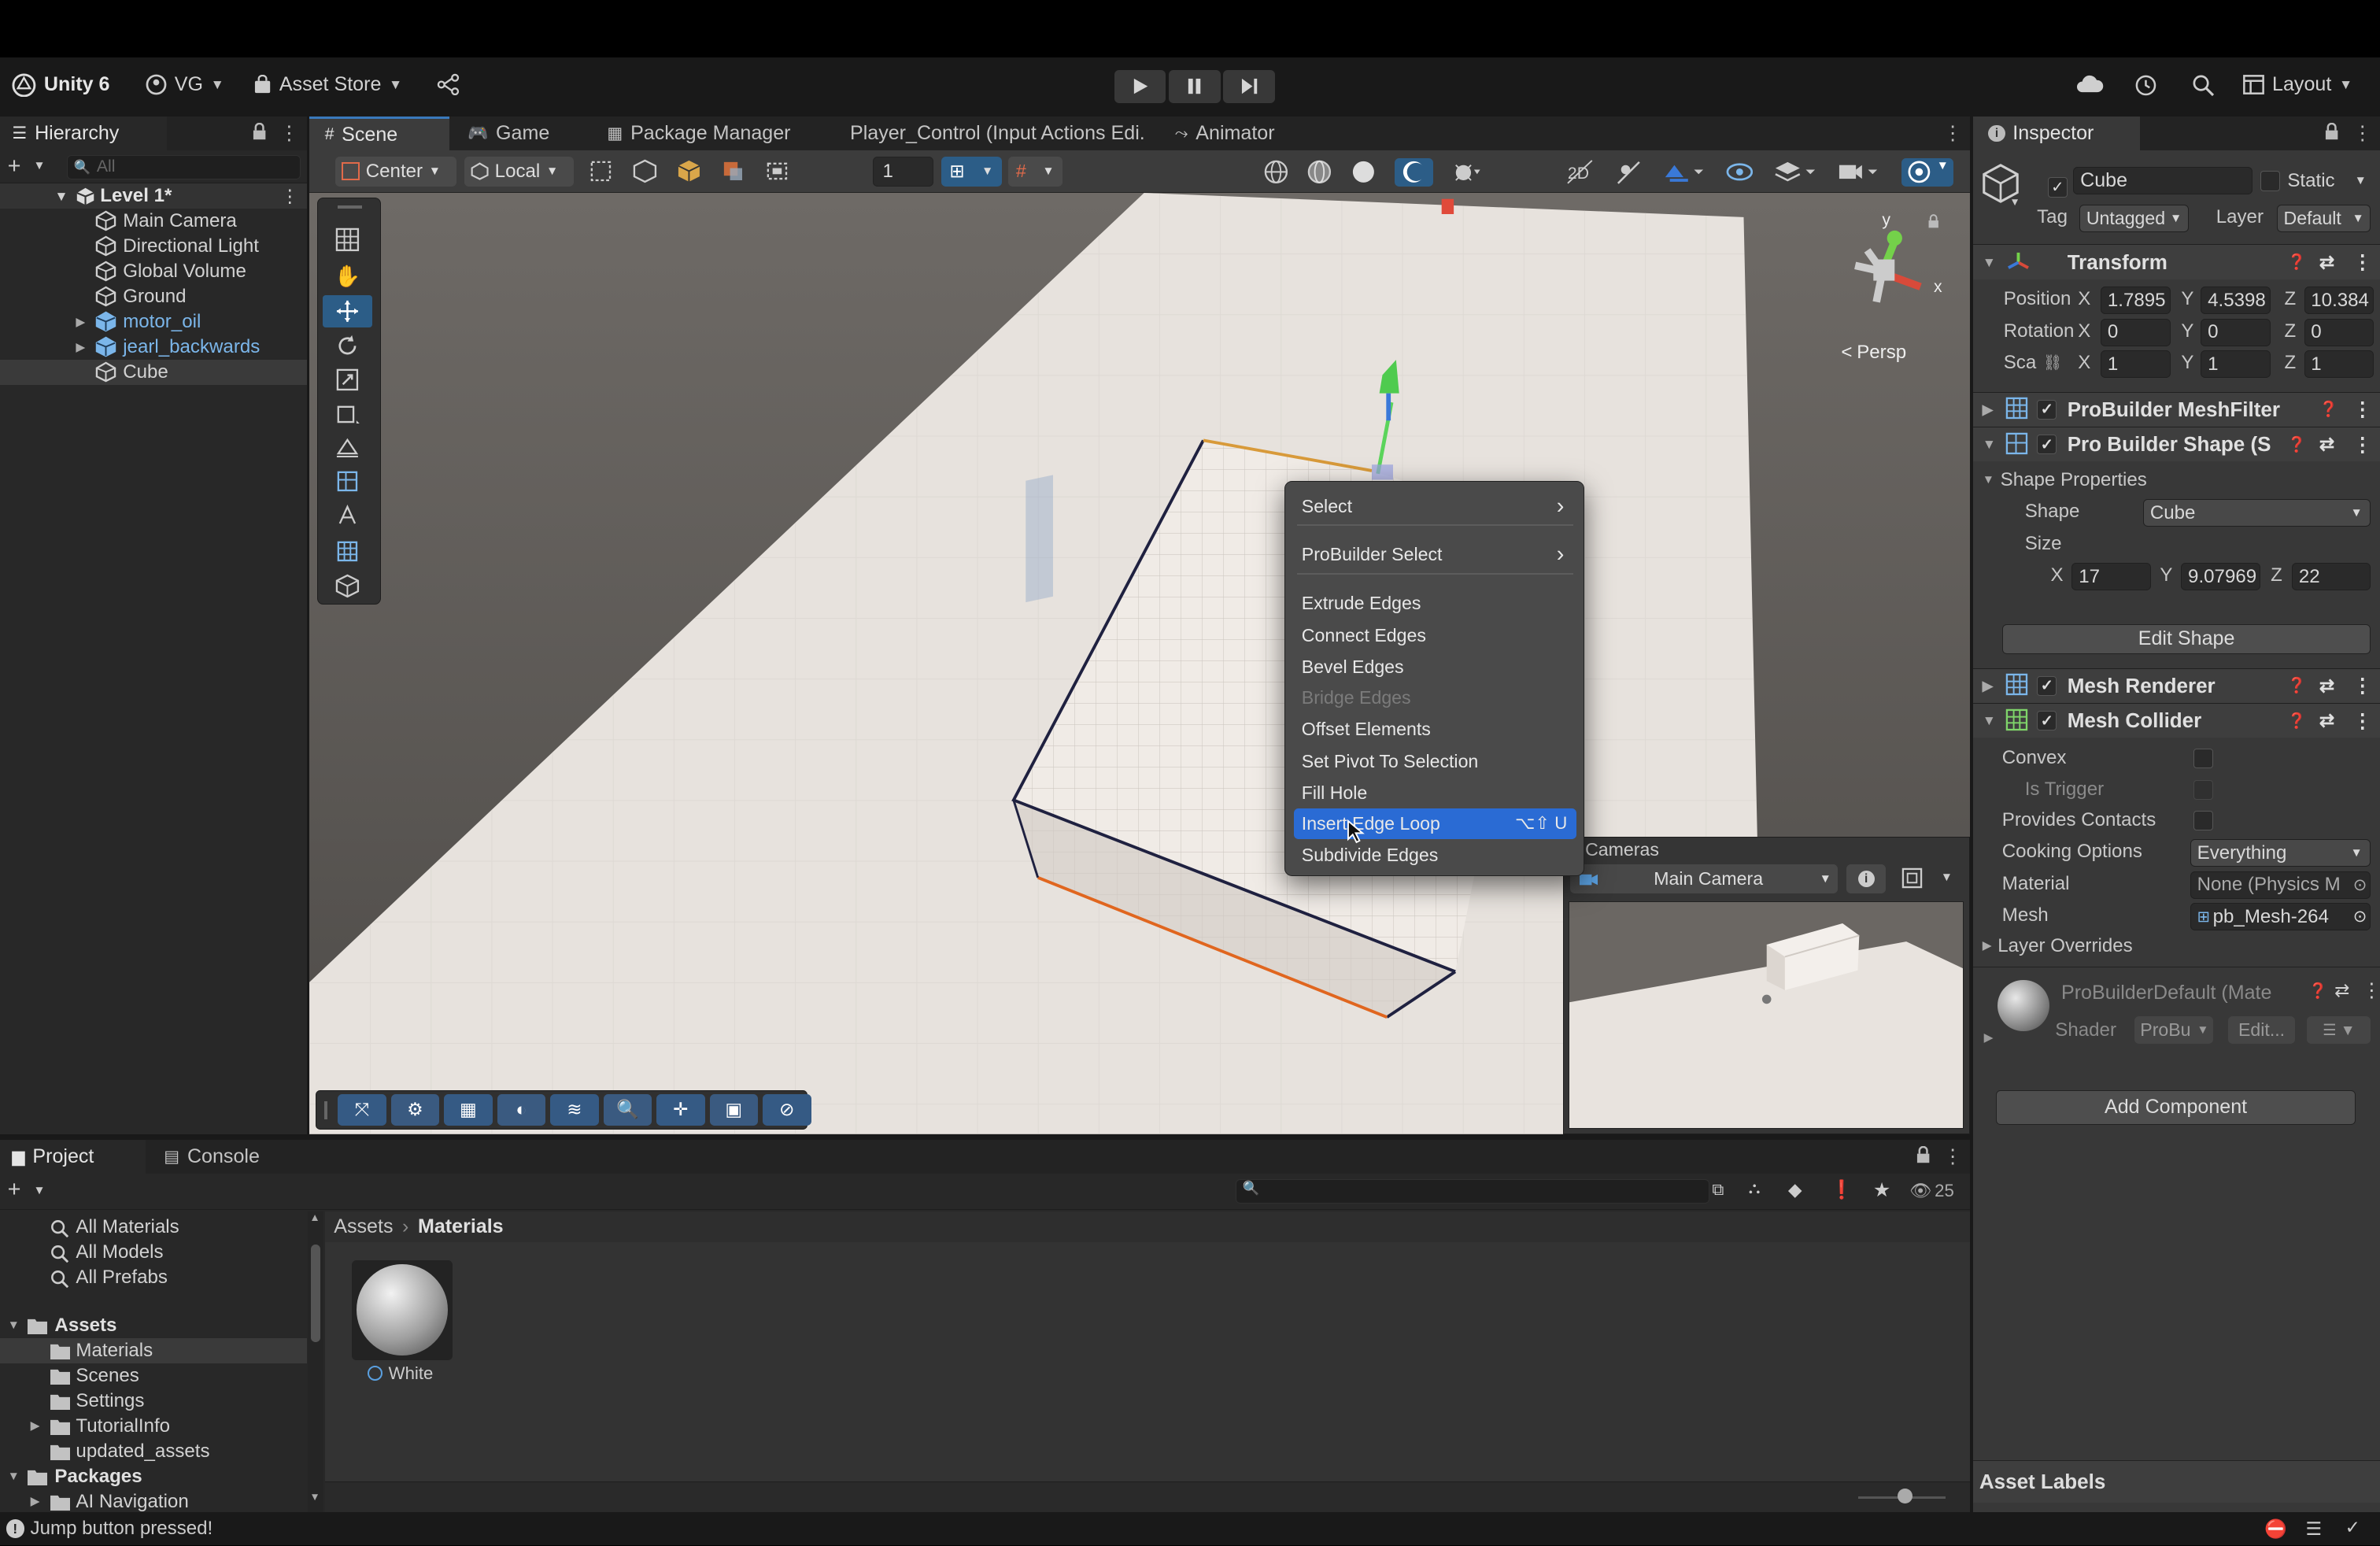  I want to click on mesh-renderer-component-header: ▶ ✓ Mesh Renderer ❓ ⇄ ⋮, so click(2176, 685).